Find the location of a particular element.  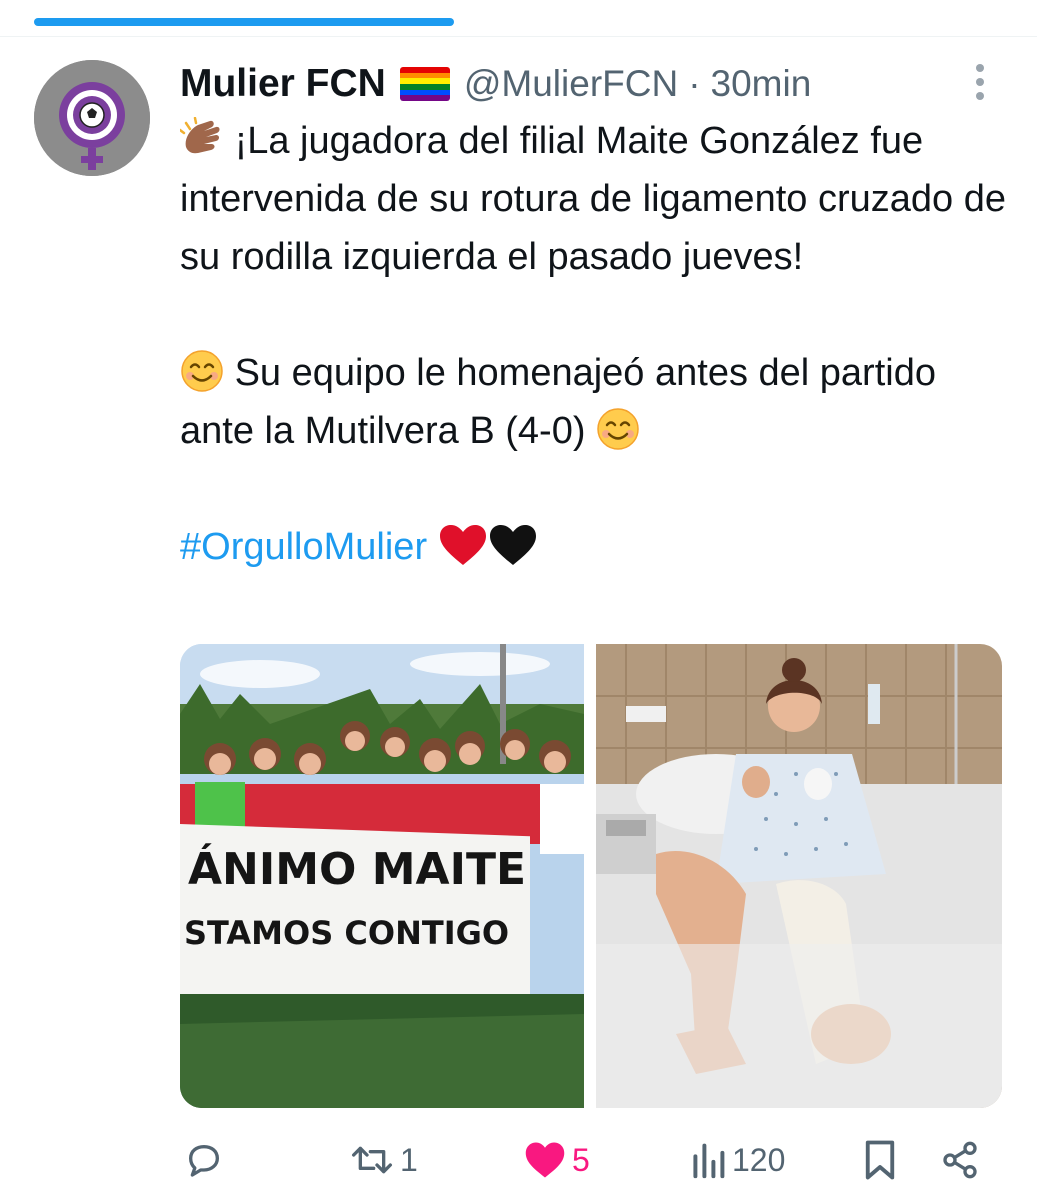

timestamp: 30min is located at coordinates (761, 84).